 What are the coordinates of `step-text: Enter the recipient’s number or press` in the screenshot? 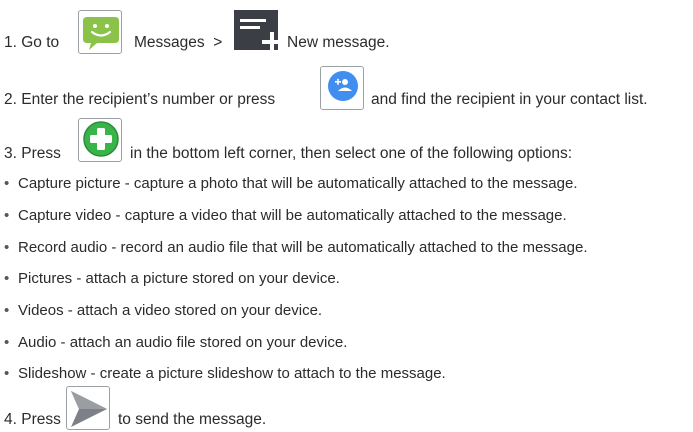 It's located at (148, 99).